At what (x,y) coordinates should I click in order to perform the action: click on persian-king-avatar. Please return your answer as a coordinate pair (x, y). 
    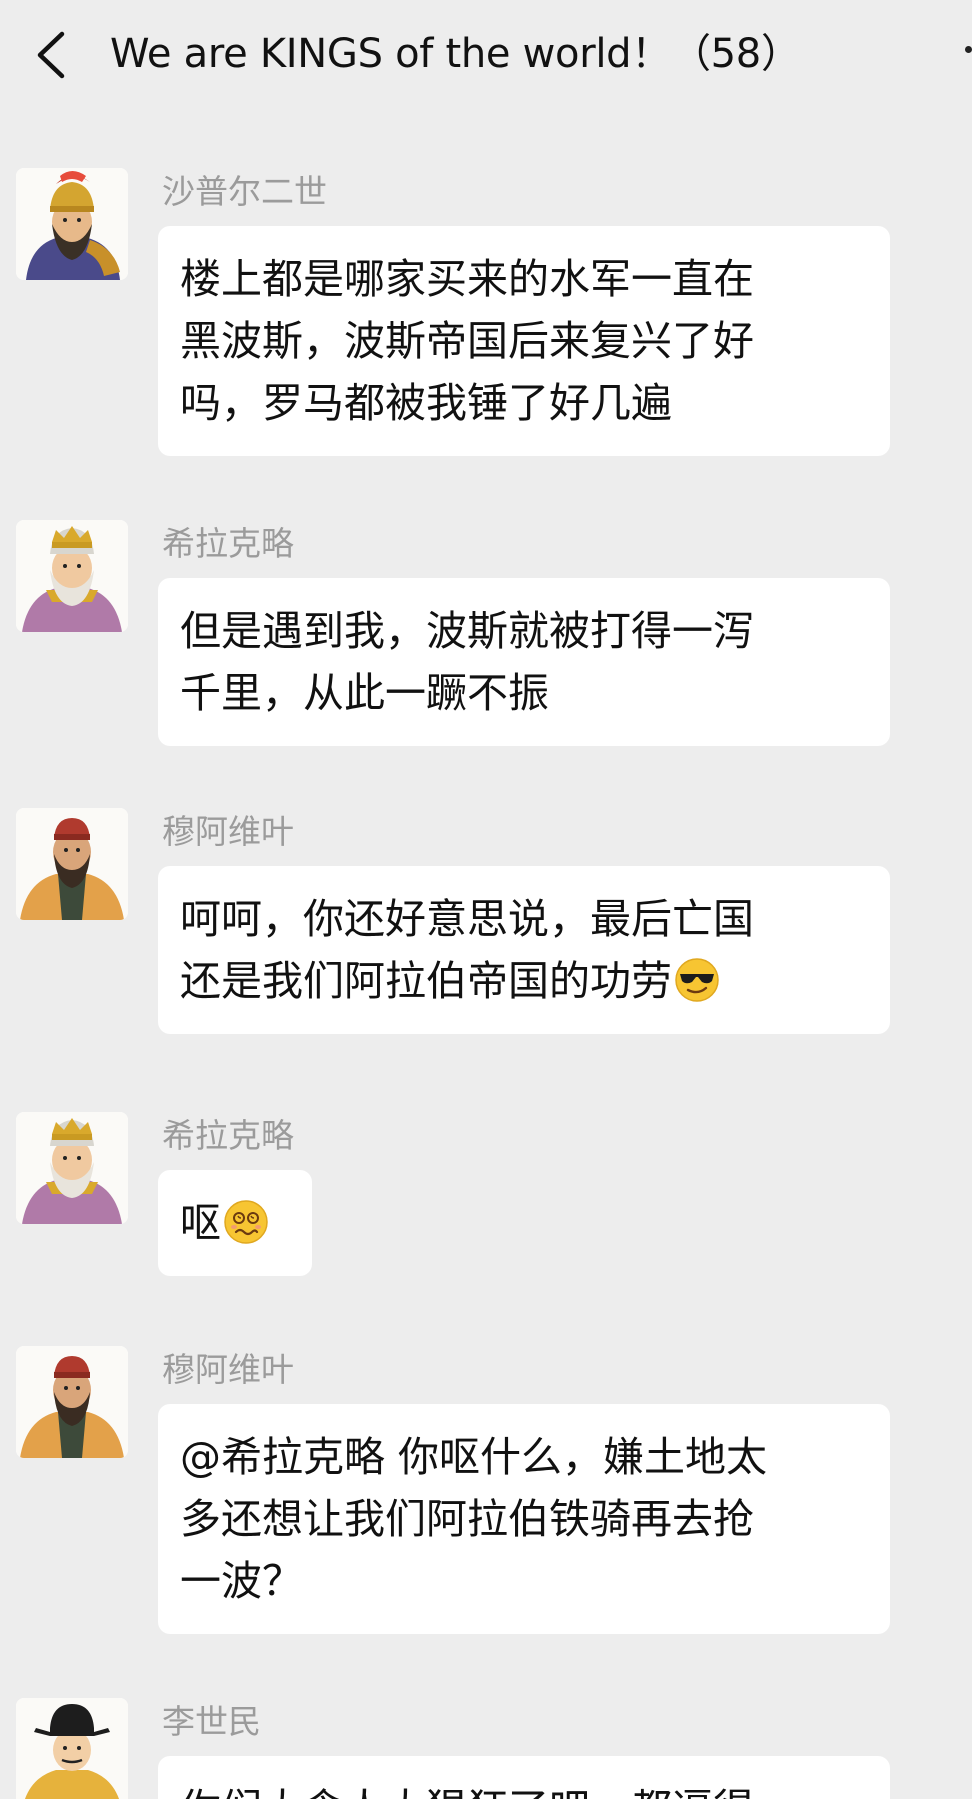
    Looking at the image, I should click on (72, 224).